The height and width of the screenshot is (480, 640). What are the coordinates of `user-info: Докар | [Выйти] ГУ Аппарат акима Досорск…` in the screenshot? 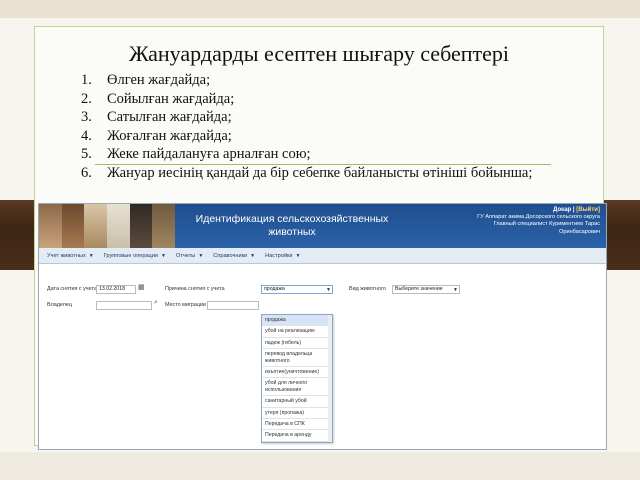 It's located at (517, 221).